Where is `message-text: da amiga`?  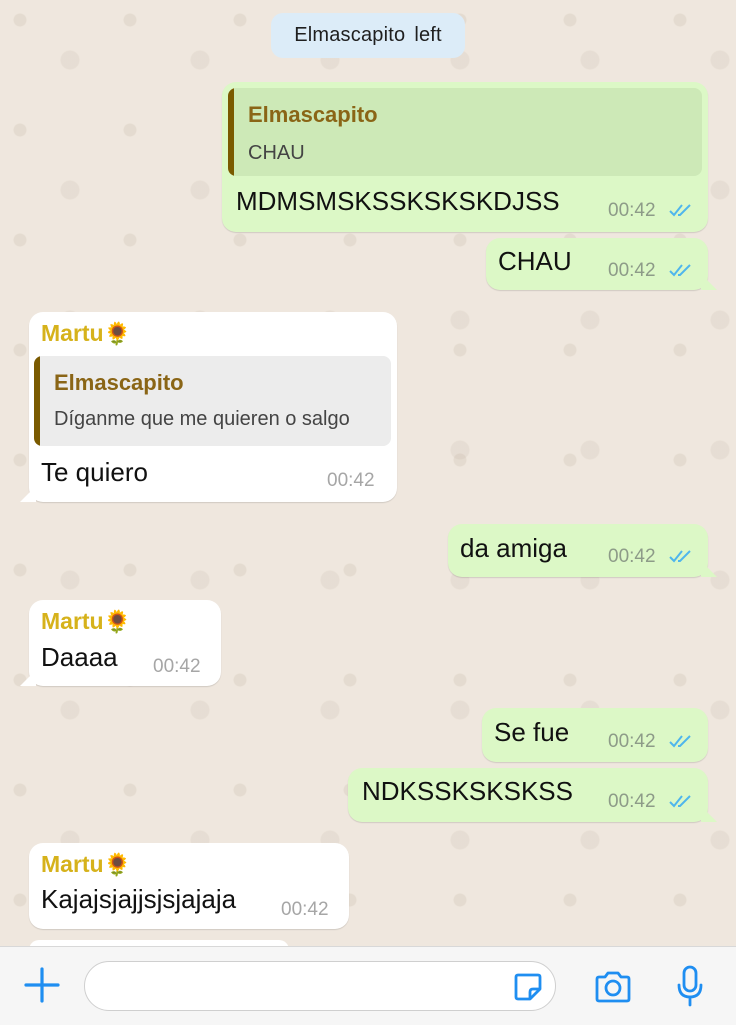
message-text: da amiga is located at coordinates (513, 548).